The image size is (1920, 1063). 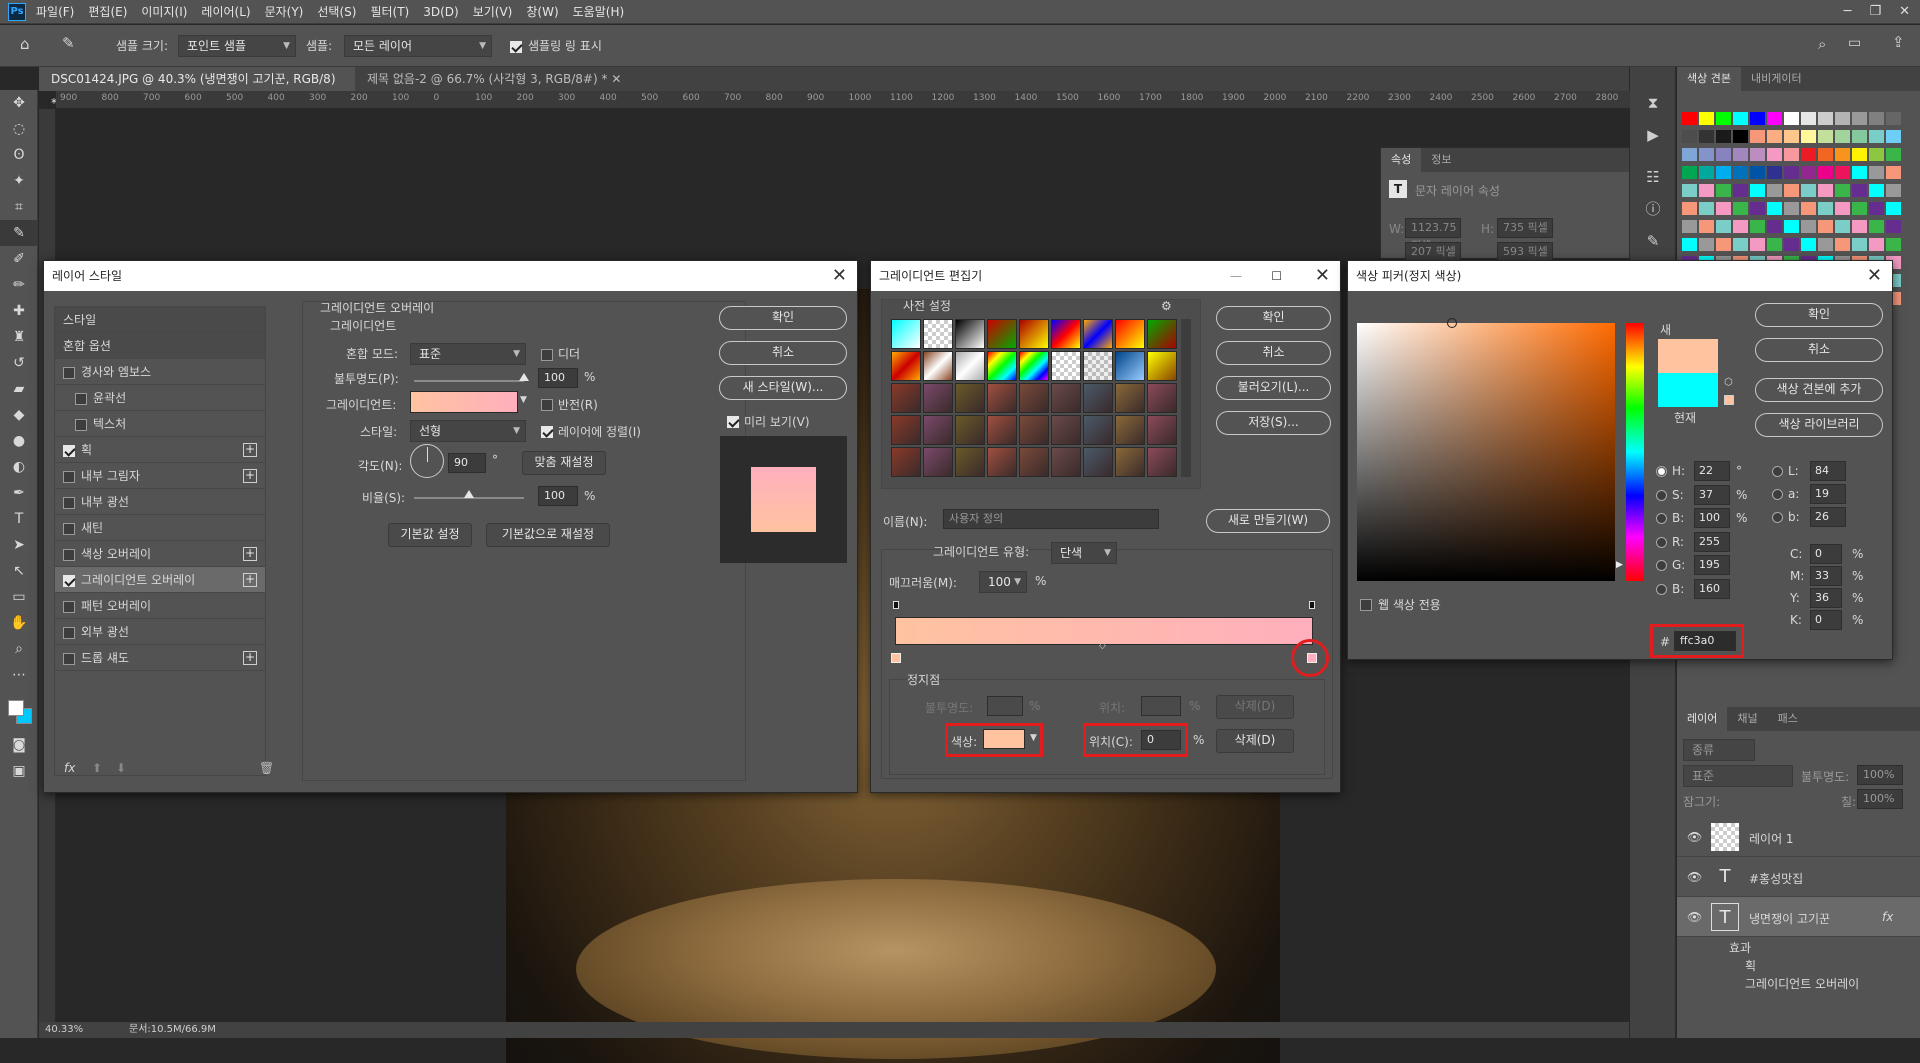 I want to click on reset-align-button: 맞춤 재설정, so click(x=564, y=463).